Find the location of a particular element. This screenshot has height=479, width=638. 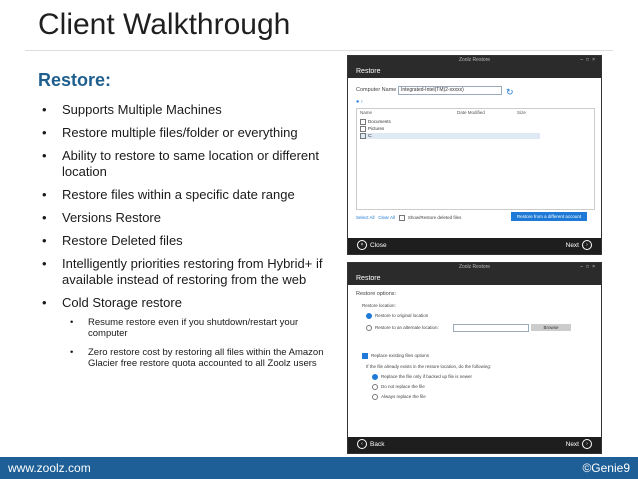

close-icon: × is located at coordinates (362, 245).